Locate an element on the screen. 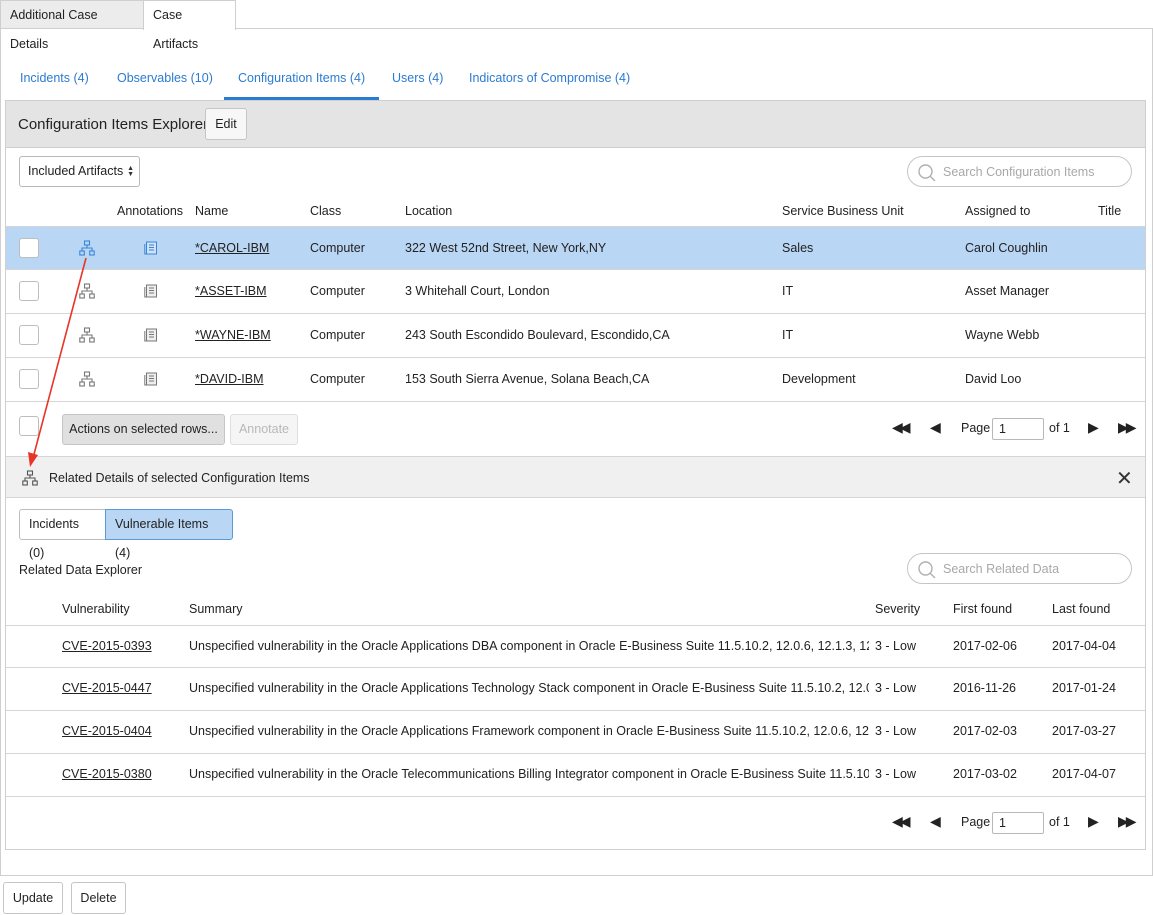 This screenshot has height=915, width=1153. ci-service-business-unit: IT is located at coordinates (788, 335).